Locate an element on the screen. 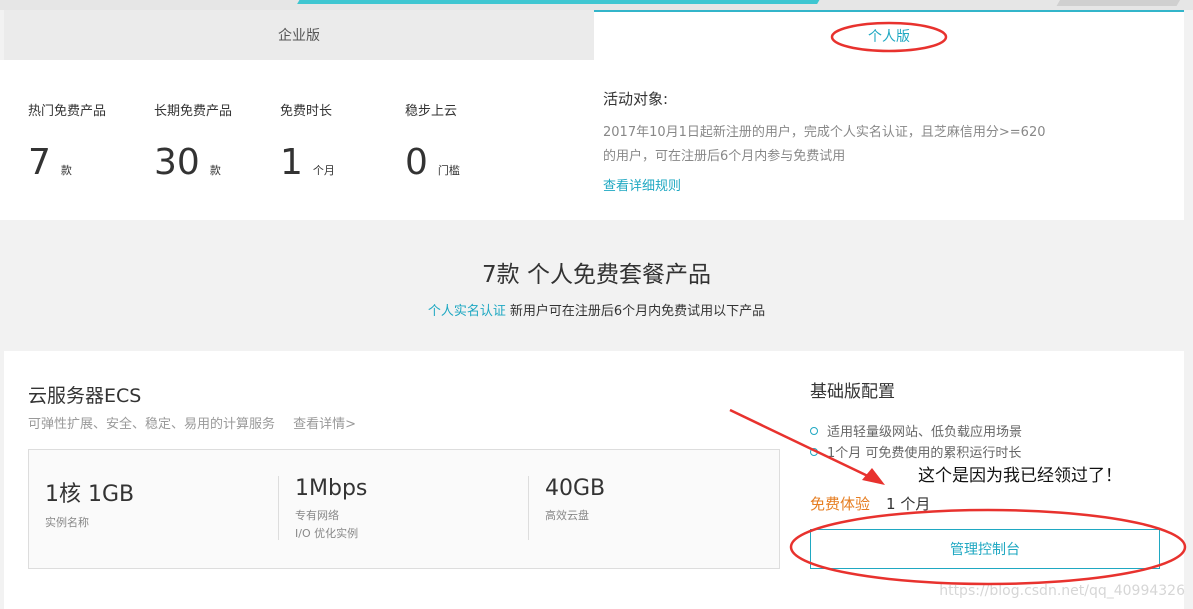 Image resolution: width=1193 pixels, height=609 pixels. stat-label: 免费时长 is located at coordinates (306, 111).